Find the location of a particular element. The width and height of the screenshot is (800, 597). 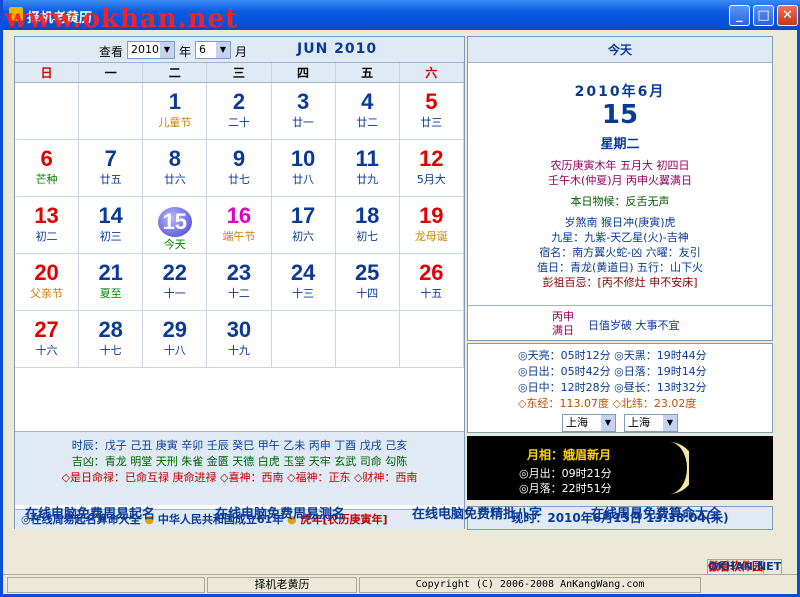

moon-crescent-icon is located at coordinates (679, 468).